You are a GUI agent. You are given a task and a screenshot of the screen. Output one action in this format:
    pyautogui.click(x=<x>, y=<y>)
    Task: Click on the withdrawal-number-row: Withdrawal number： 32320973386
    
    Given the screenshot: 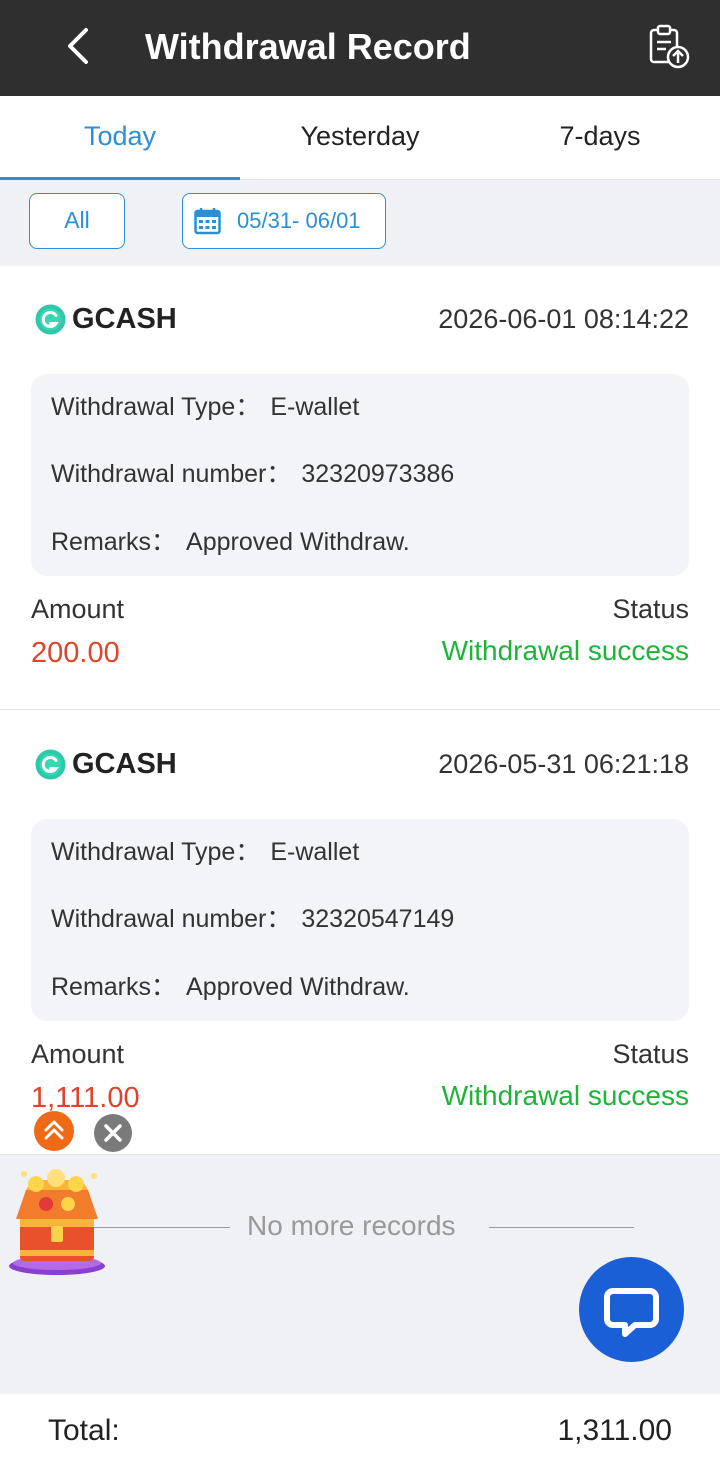 What is the action you would take?
    pyautogui.click(x=252, y=474)
    